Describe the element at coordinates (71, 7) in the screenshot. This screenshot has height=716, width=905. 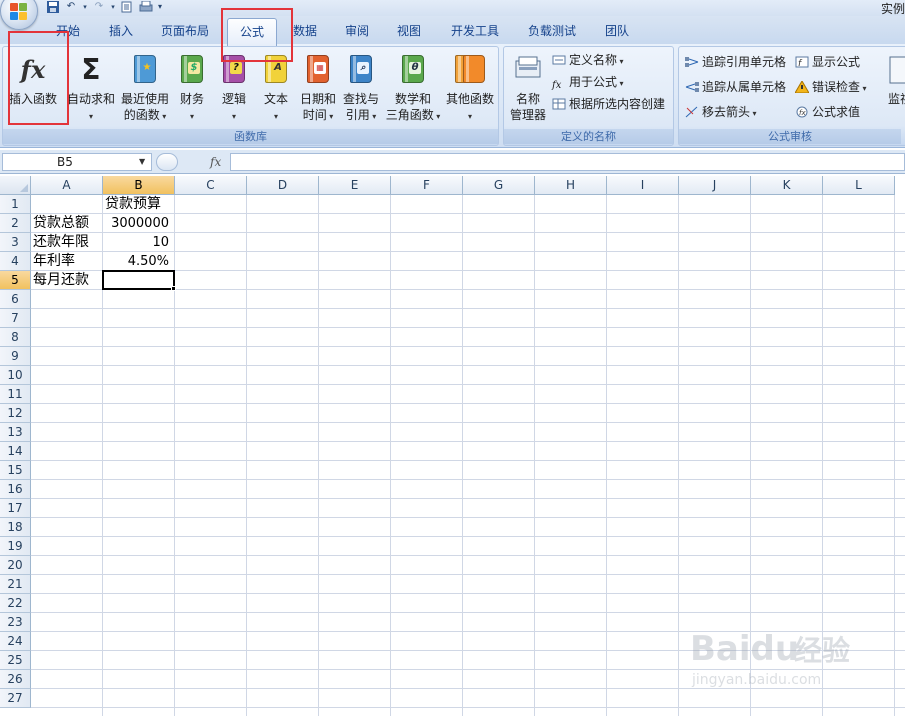
I see `undo-icon: ↶` at that location.